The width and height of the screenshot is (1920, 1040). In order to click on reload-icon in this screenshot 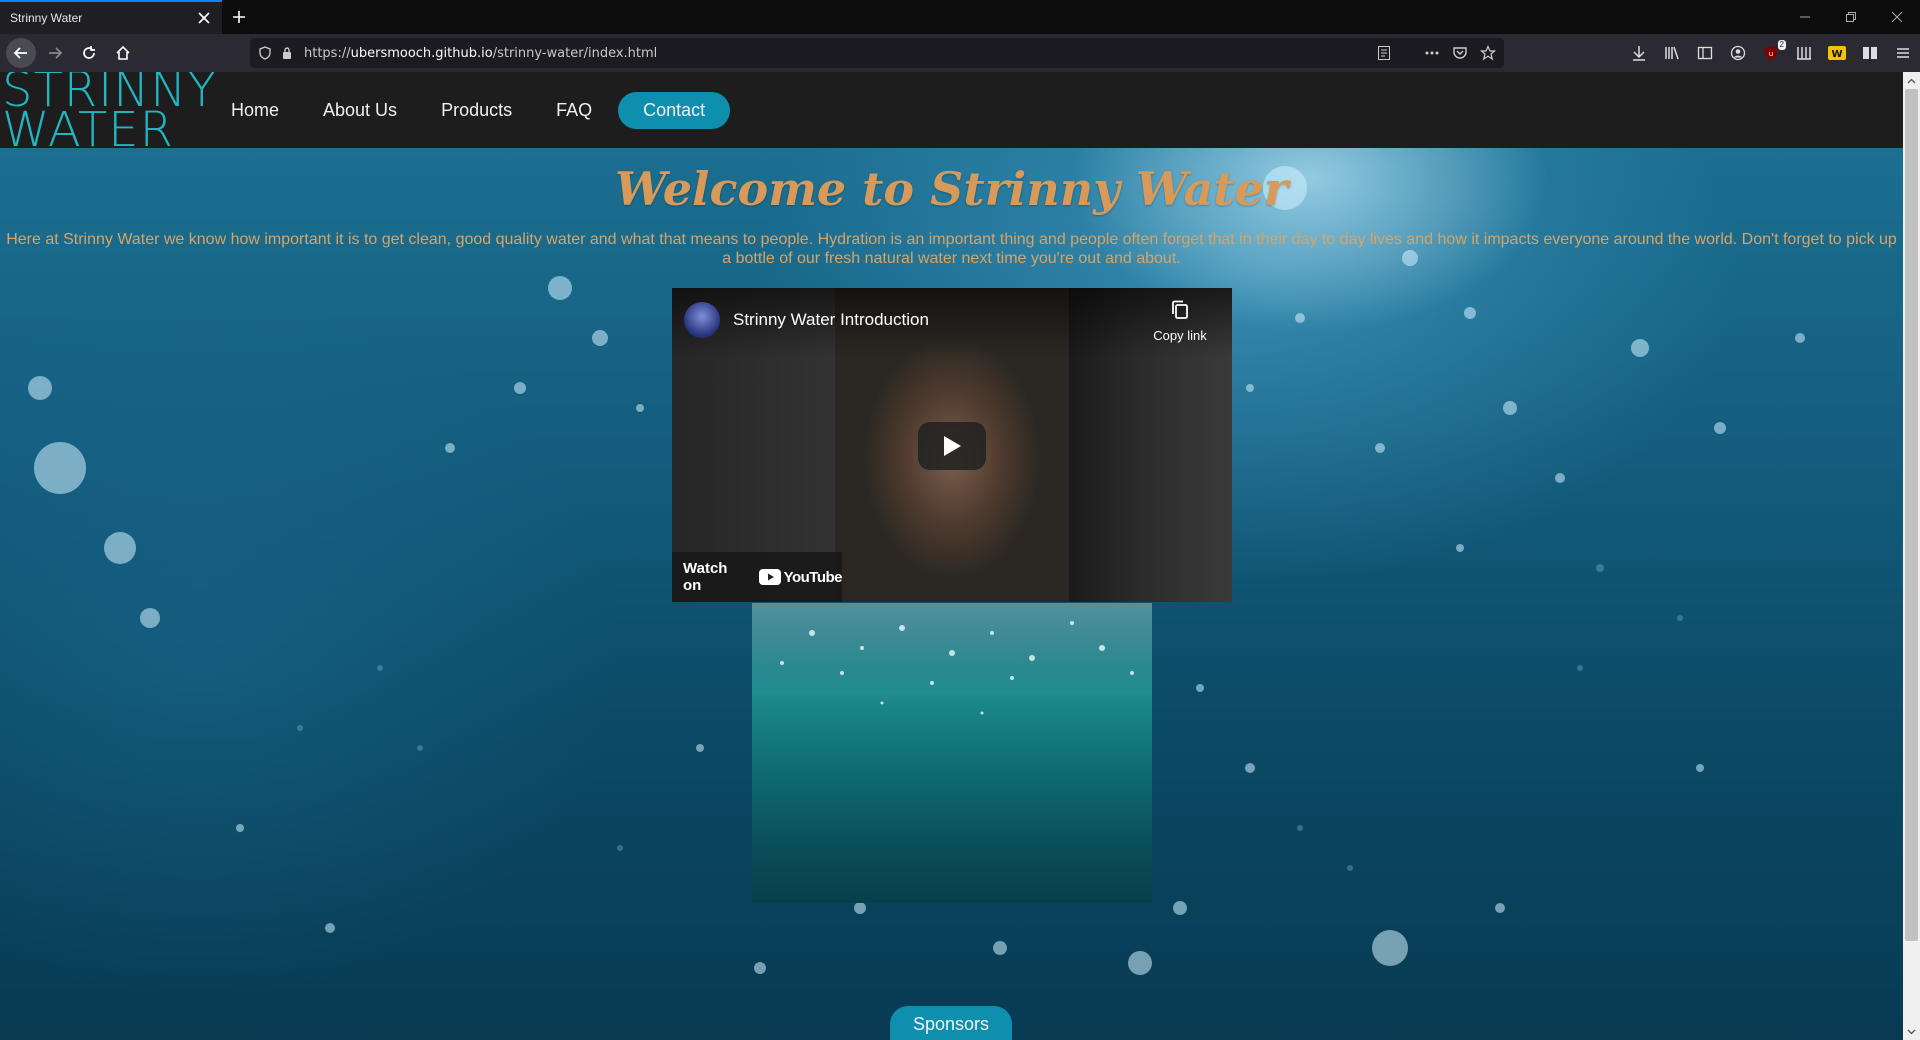, I will do `click(89, 52)`.